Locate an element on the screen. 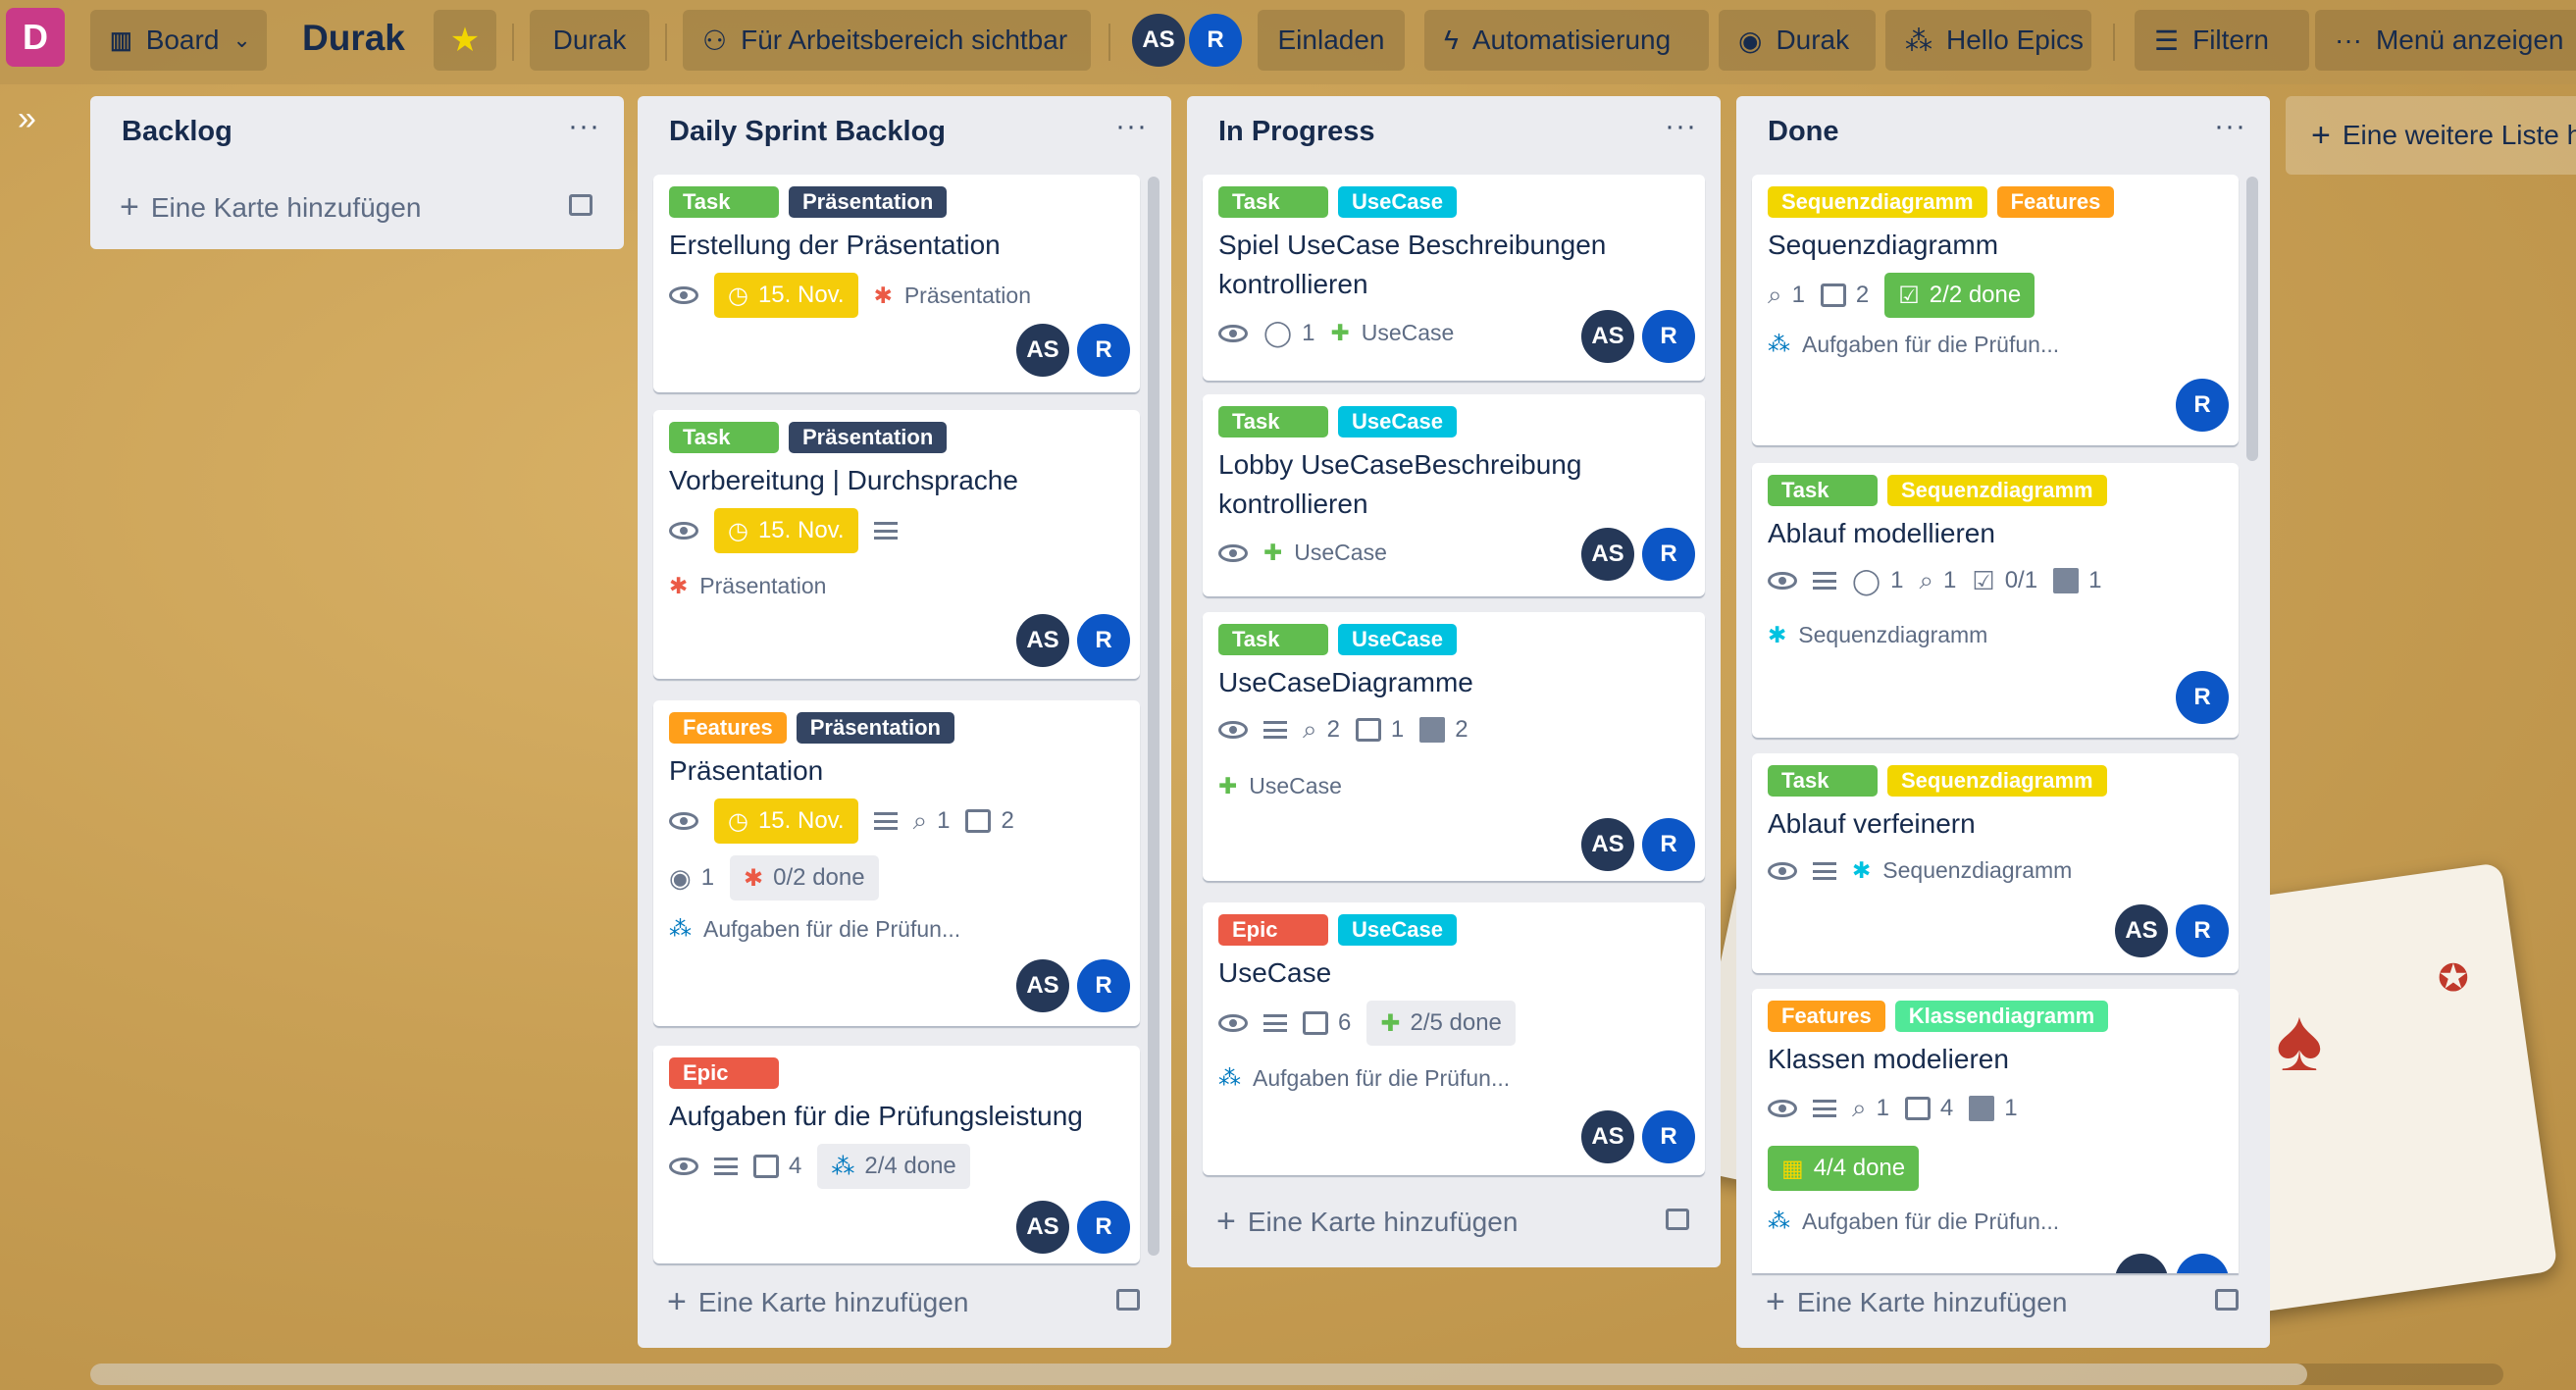  list-title: In Progress is located at coordinates (1296, 132).